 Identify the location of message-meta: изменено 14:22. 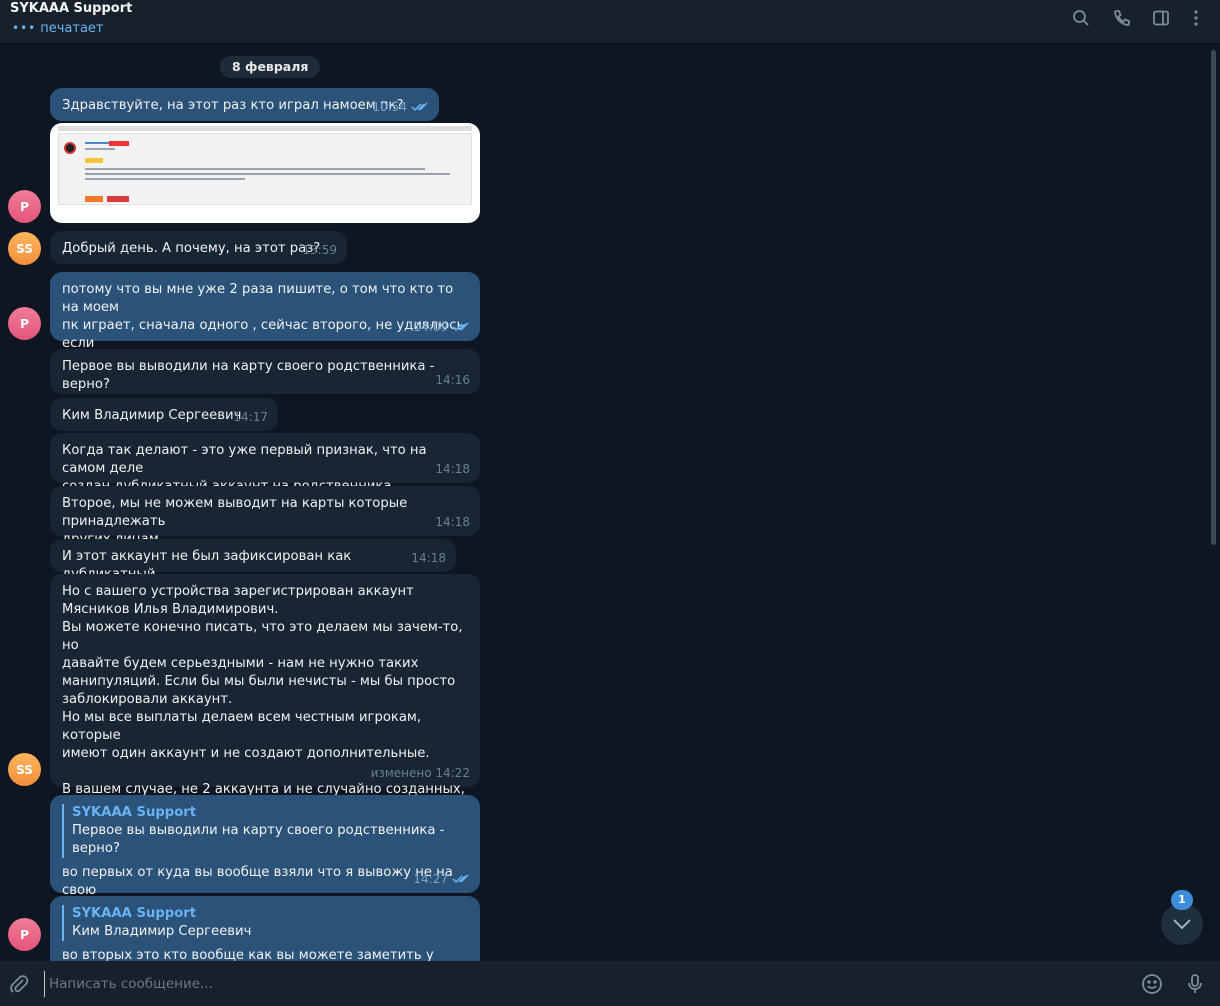
(420, 773).